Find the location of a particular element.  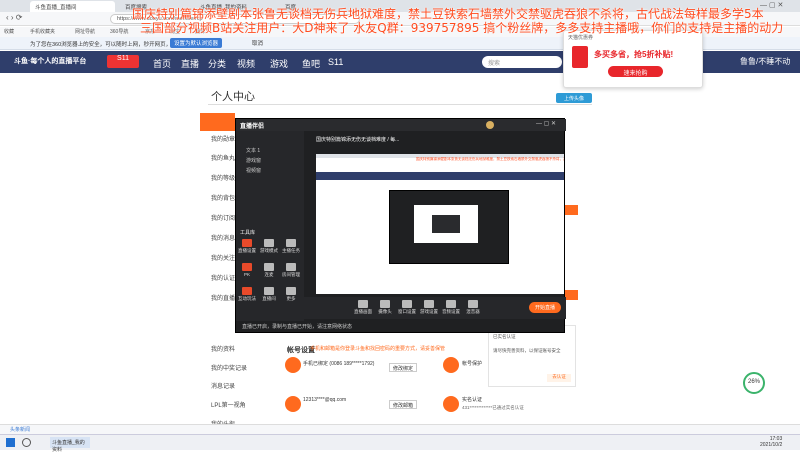

red-packet-icon is located at coordinates (580, 57).